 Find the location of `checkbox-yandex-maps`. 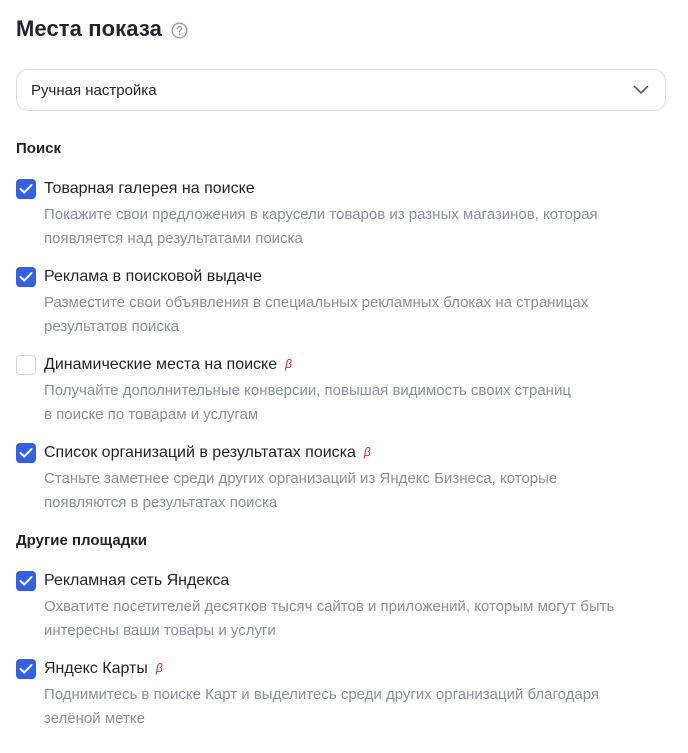

checkbox-yandex-maps is located at coordinates (26, 669).